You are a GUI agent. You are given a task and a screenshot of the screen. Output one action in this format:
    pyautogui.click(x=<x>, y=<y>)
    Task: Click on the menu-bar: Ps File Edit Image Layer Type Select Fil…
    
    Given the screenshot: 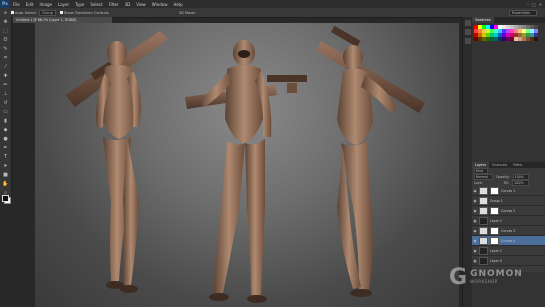 What is the action you would take?
    pyautogui.click(x=272, y=4)
    